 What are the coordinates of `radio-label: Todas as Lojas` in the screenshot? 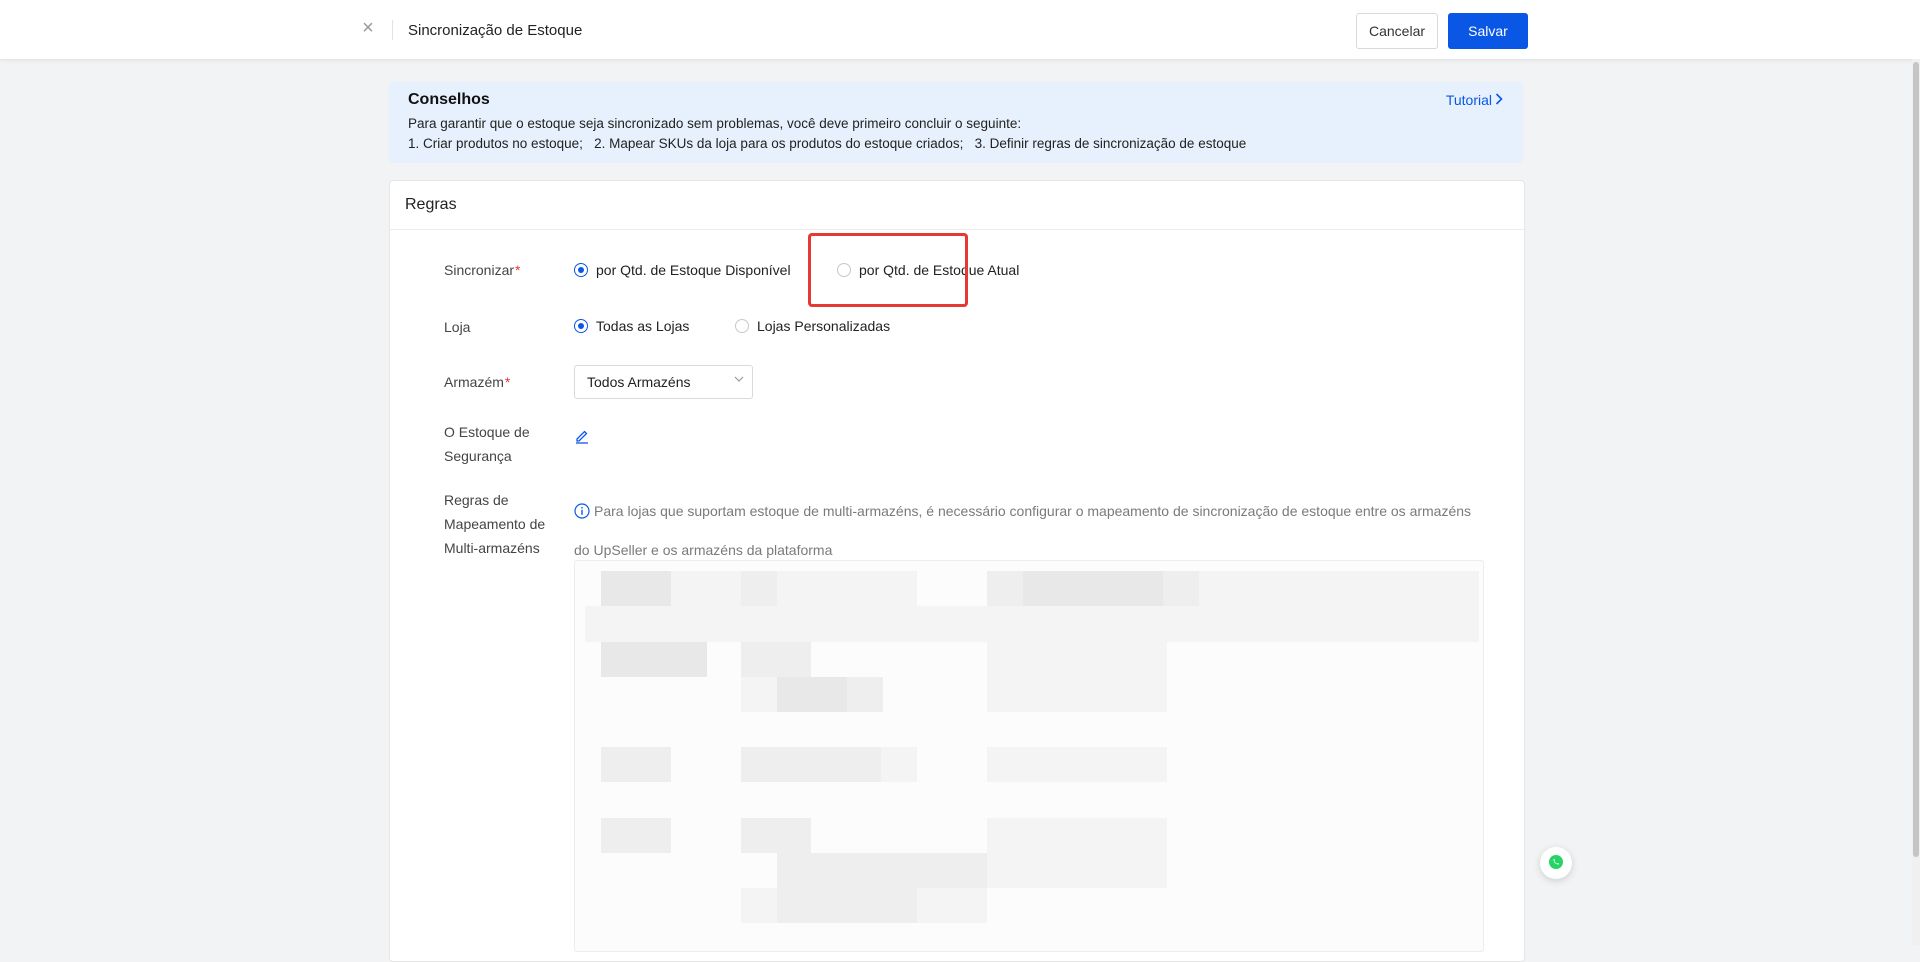 It's located at (643, 326).